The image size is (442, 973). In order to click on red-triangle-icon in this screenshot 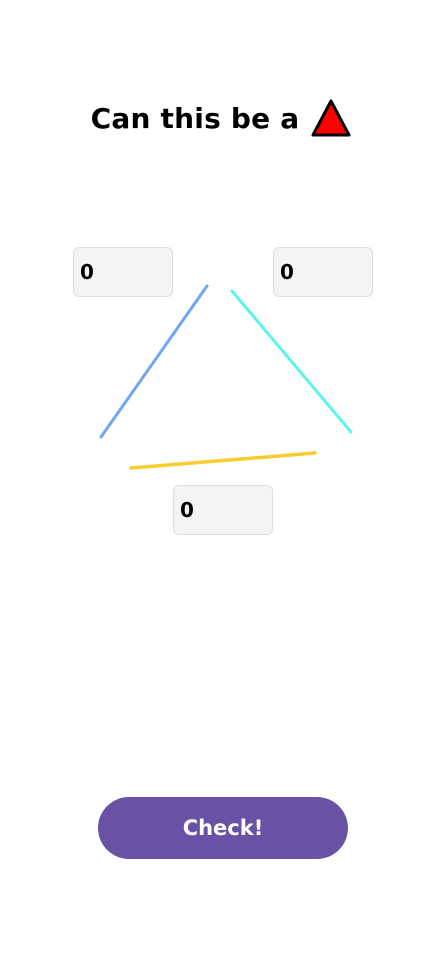, I will do `click(331, 118)`.